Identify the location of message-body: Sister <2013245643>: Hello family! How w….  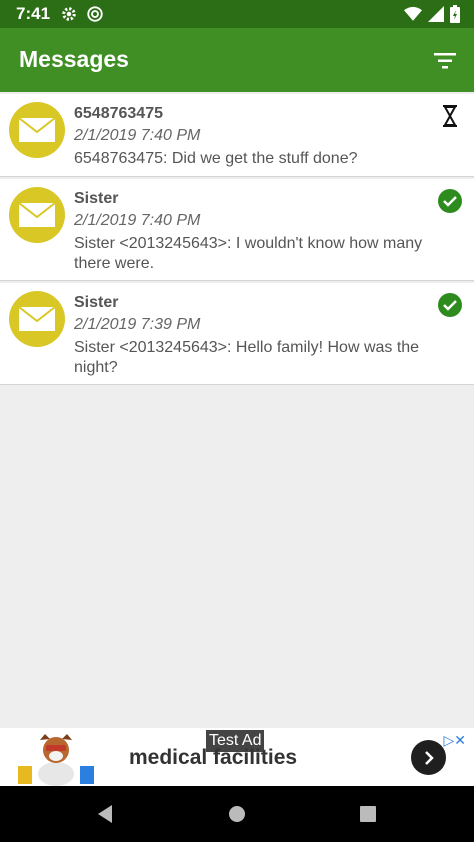
(247, 357).